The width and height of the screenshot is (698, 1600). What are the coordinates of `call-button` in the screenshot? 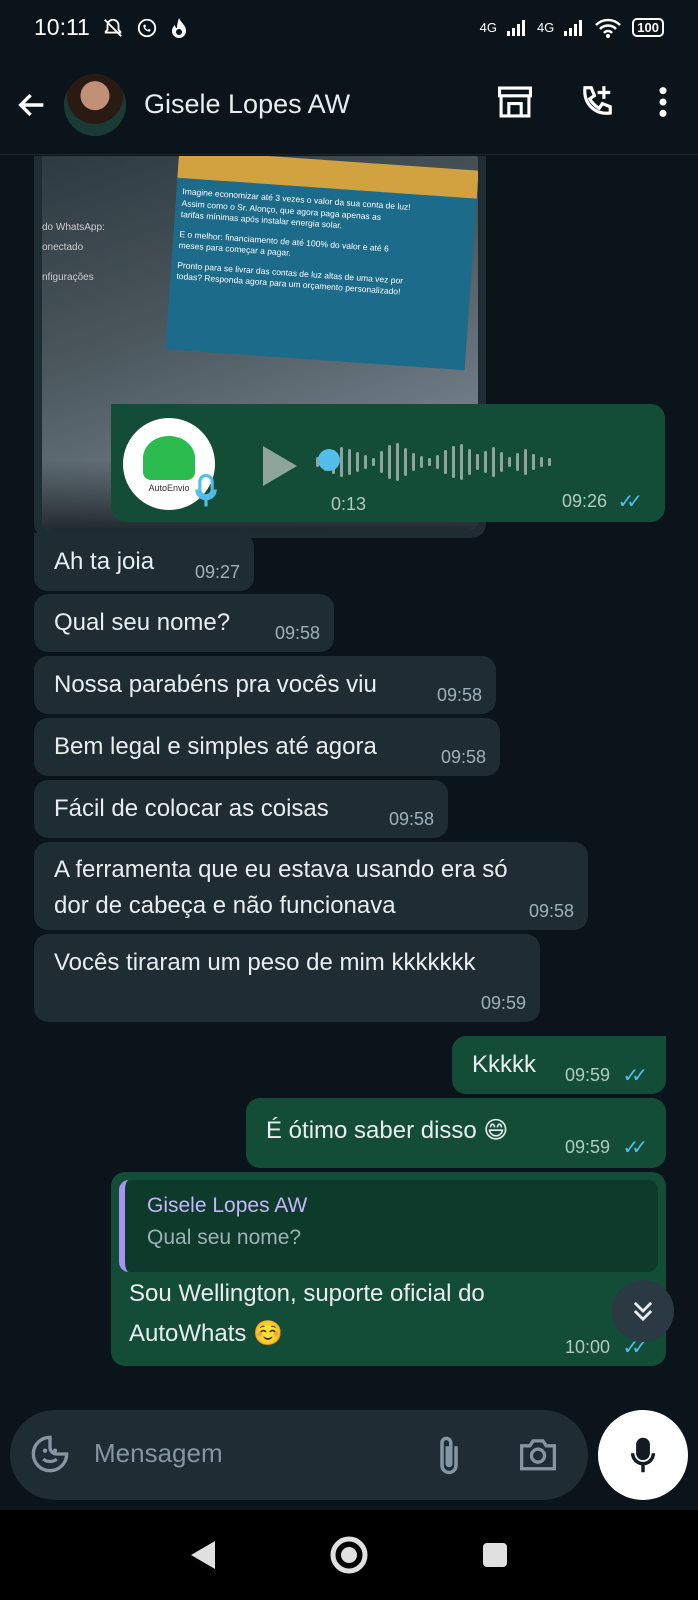 It's located at (596, 104).